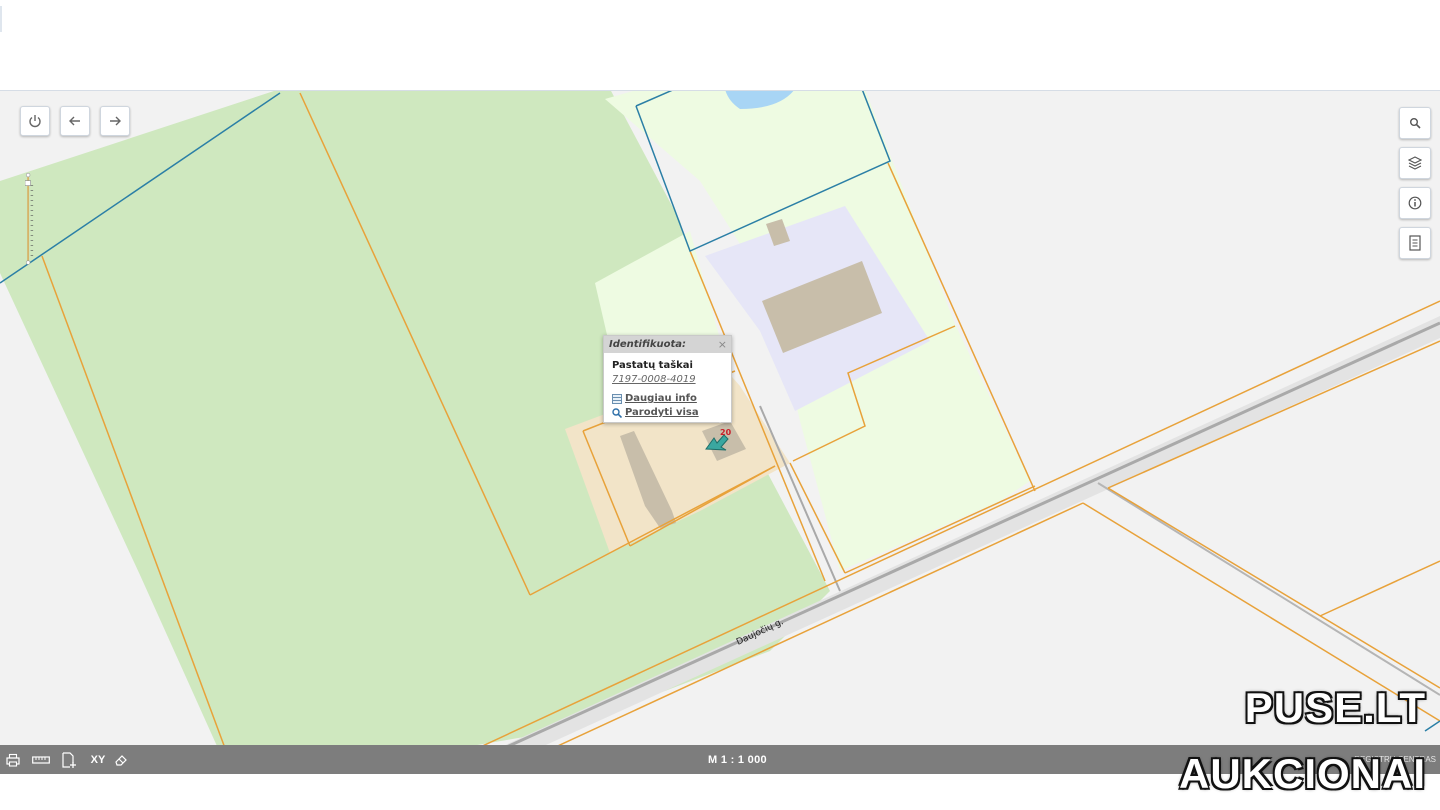 Image resolution: width=1440 pixels, height=810 pixels. Describe the element at coordinates (1, 19) in the screenshot. I see `top-strip-divider` at that location.